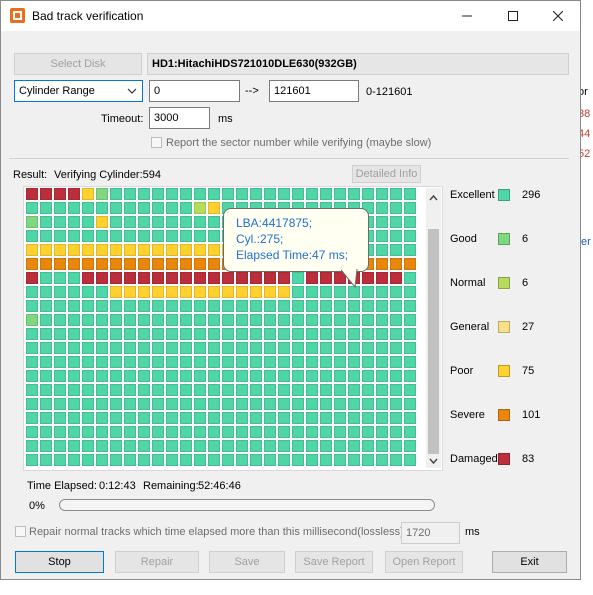  Describe the element at coordinates (529, 562) in the screenshot. I see `exit-button: Exit` at that location.